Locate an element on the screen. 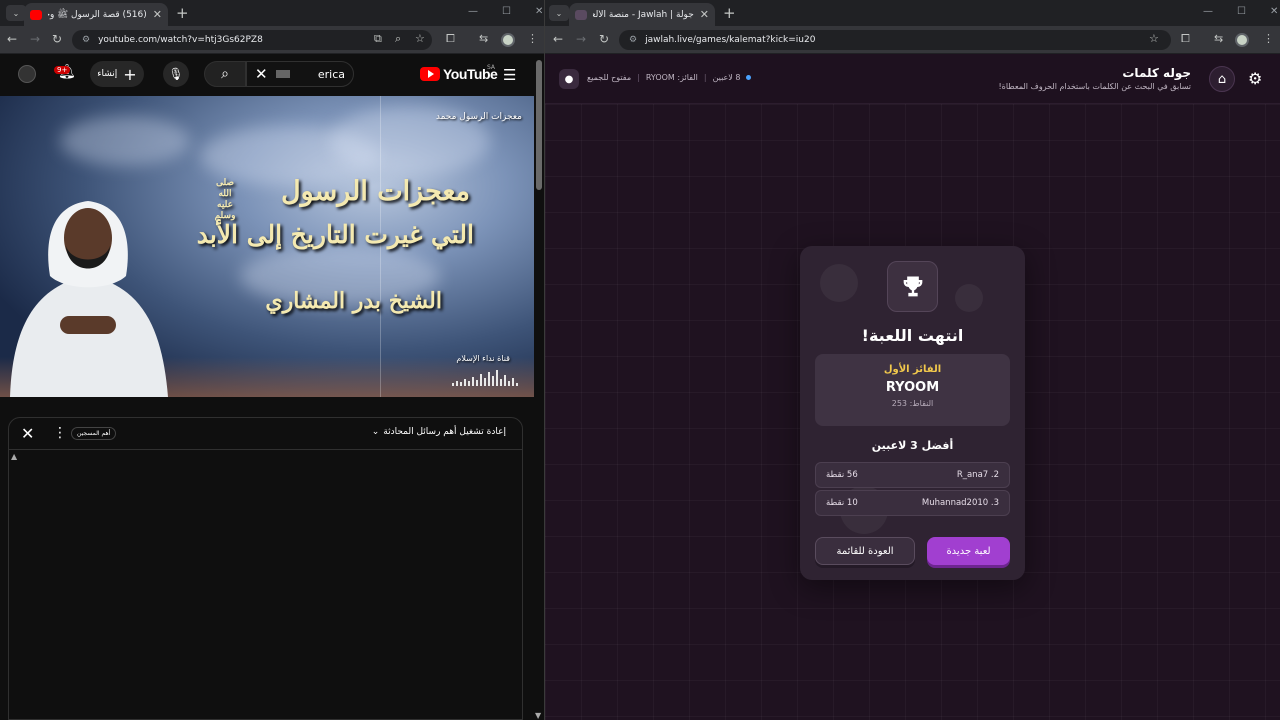 This screenshot has width=1280, height=720. settings-gear-icon: ⚙ is located at coordinates (1255, 78).